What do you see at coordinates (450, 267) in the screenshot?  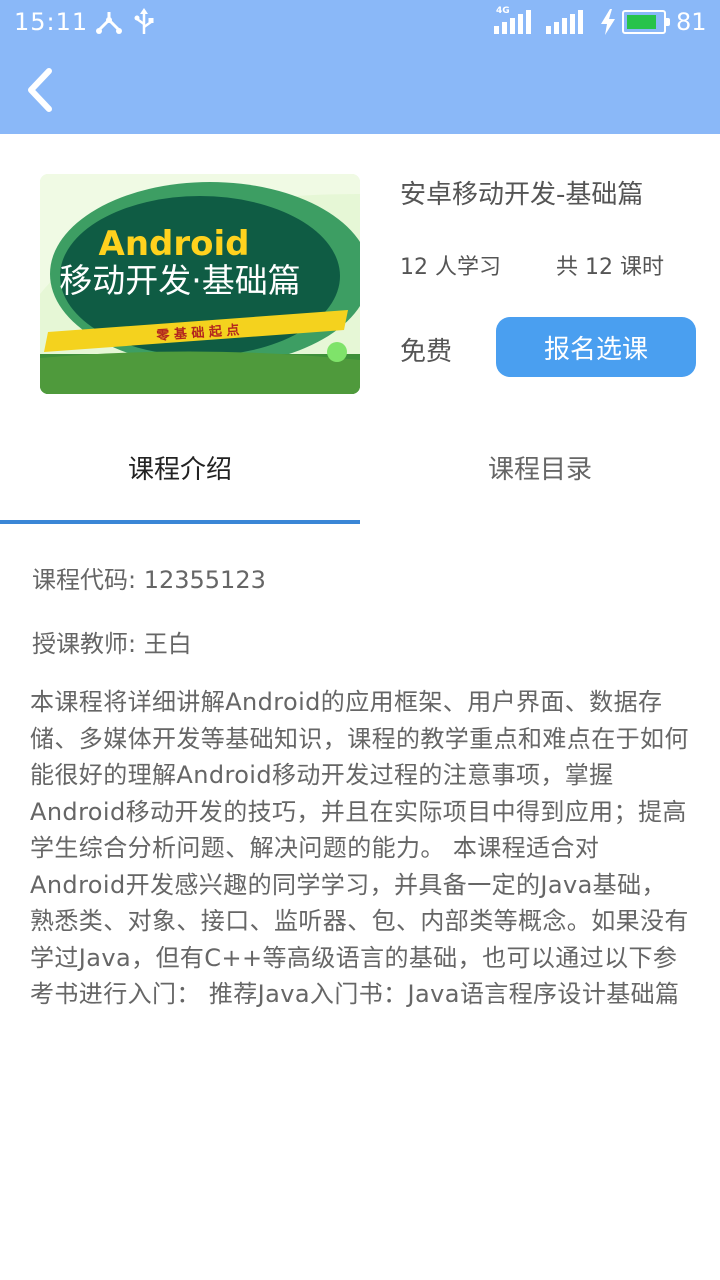 I see `student-count: 12 人学习` at bounding box center [450, 267].